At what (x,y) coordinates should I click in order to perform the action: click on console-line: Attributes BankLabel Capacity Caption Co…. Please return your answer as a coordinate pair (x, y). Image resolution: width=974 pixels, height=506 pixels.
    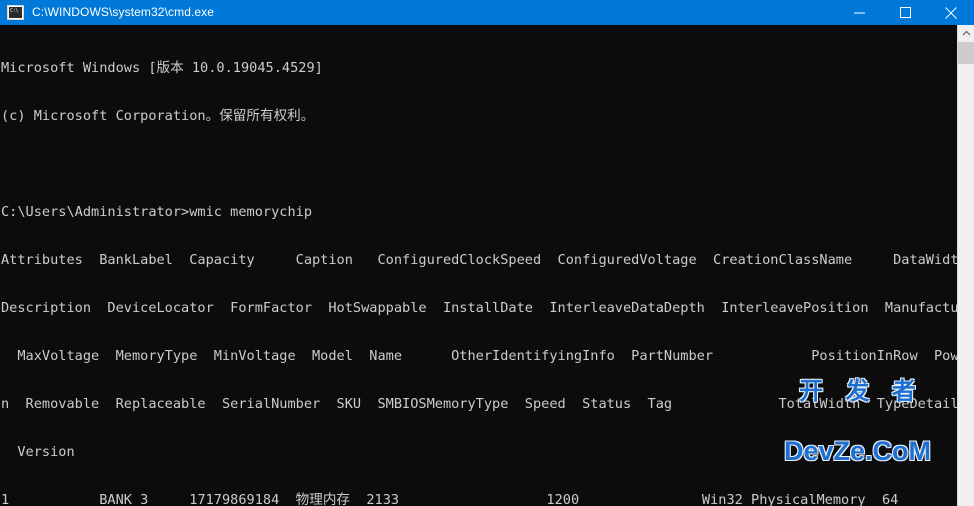
    Looking at the image, I should click on (479, 260).